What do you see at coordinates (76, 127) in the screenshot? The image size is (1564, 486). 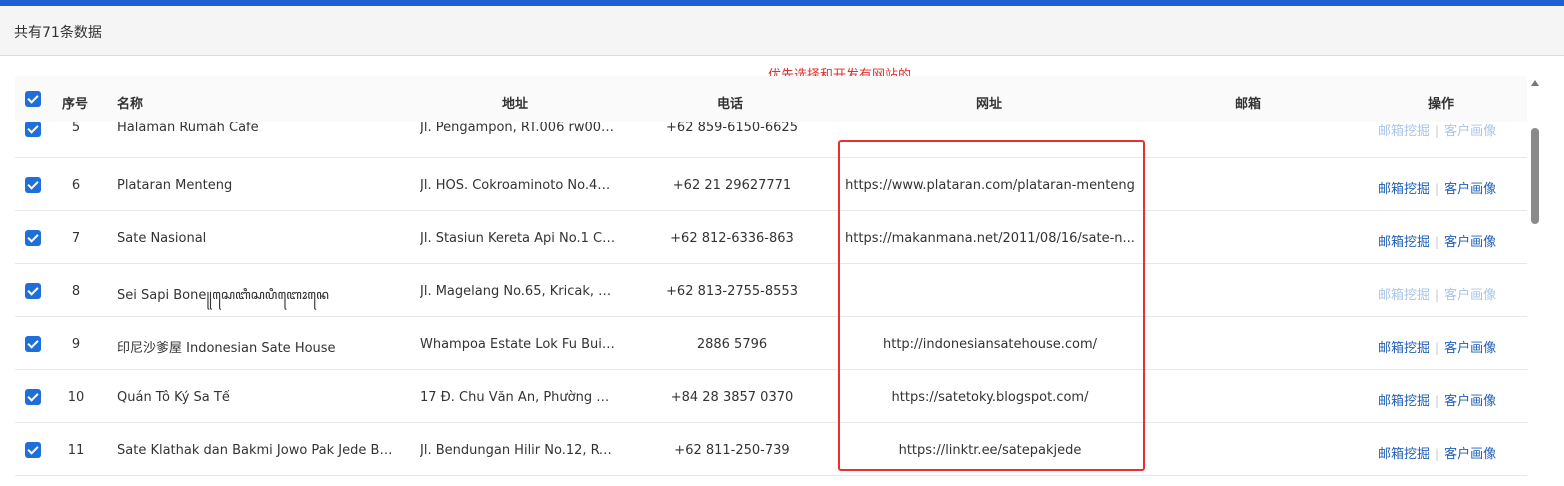 I see `row-index: 5` at bounding box center [76, 127].